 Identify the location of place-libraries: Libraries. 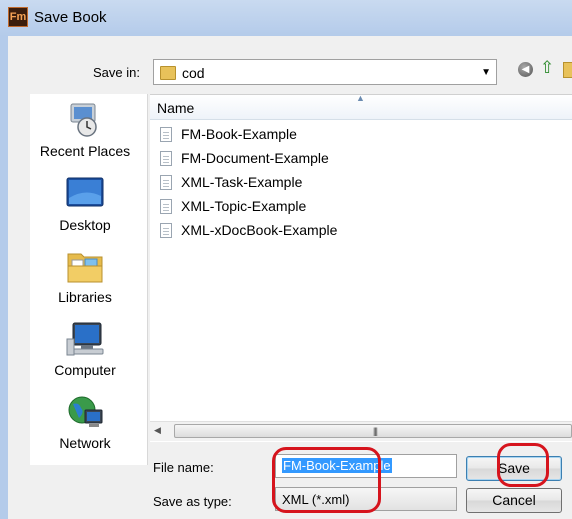
(85, 275).